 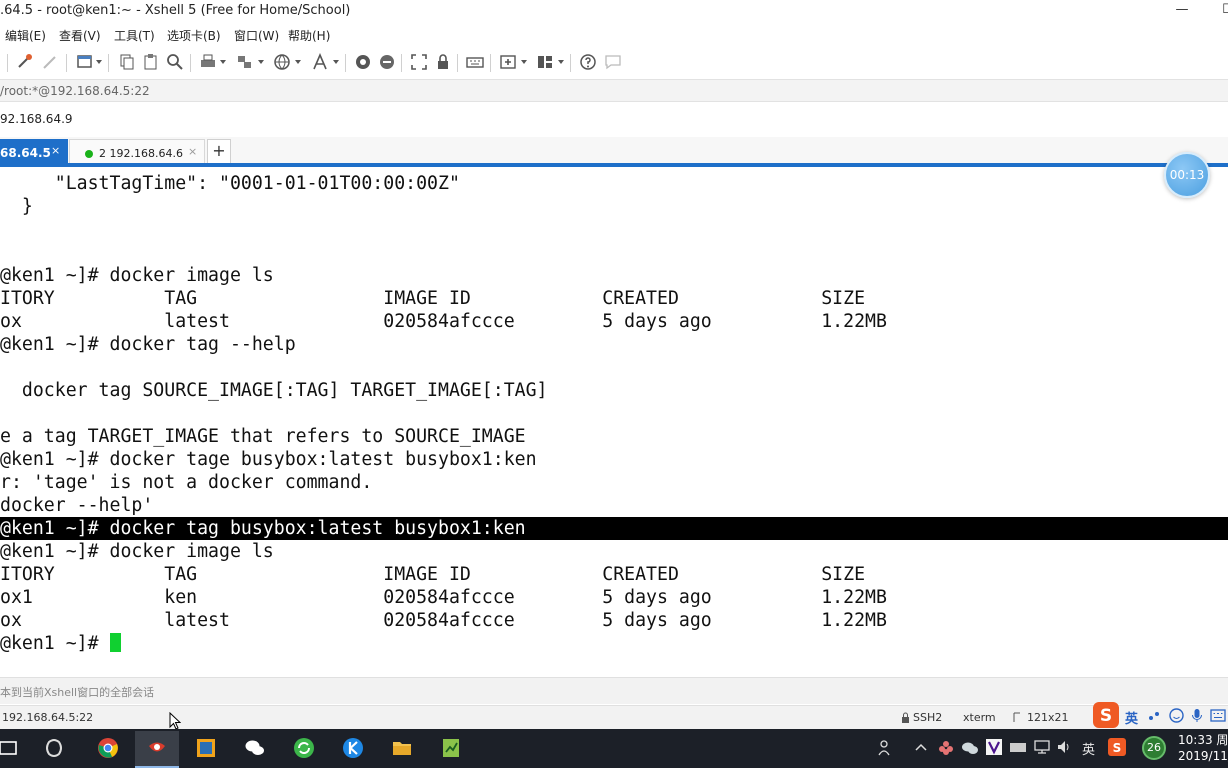 What do you see at coordinates (304, 749) in the screenshot?
I see `taskbar-refresh-app` at bounding box center [304, 749].